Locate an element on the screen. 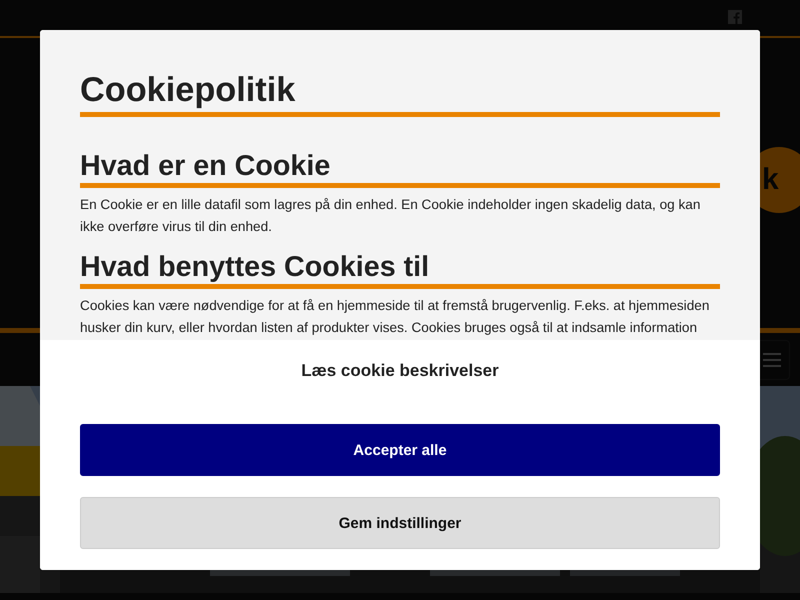 This screenshot has width=800, height=600. paragraph: En Cookie er en lille datafil som lagres på din enhed. En Cookie indeholder ingen skadelig data, og kan ikke overføre virus til din enhed. is located at coordinates (391, 216).